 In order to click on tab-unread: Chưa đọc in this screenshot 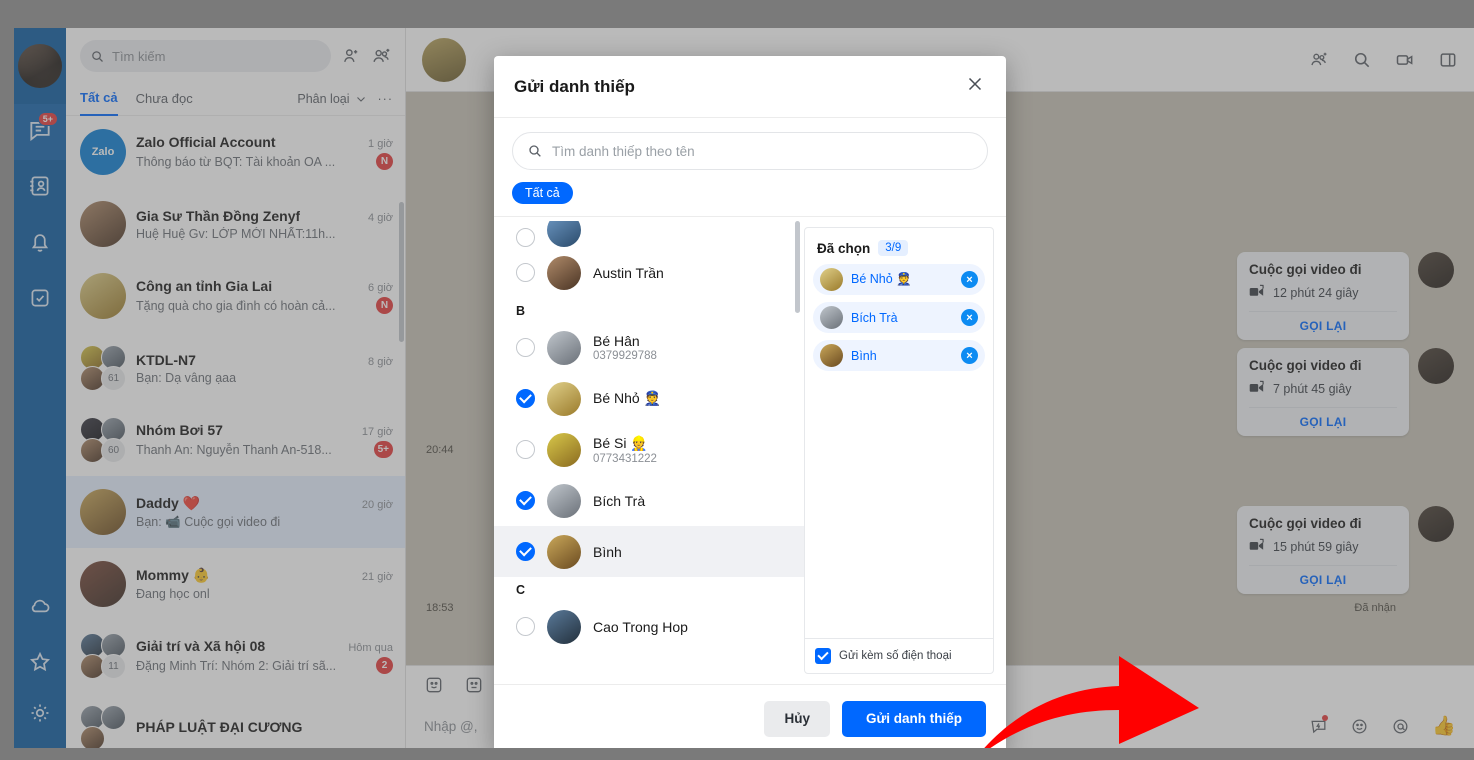, I will do `click(164, 99)`.